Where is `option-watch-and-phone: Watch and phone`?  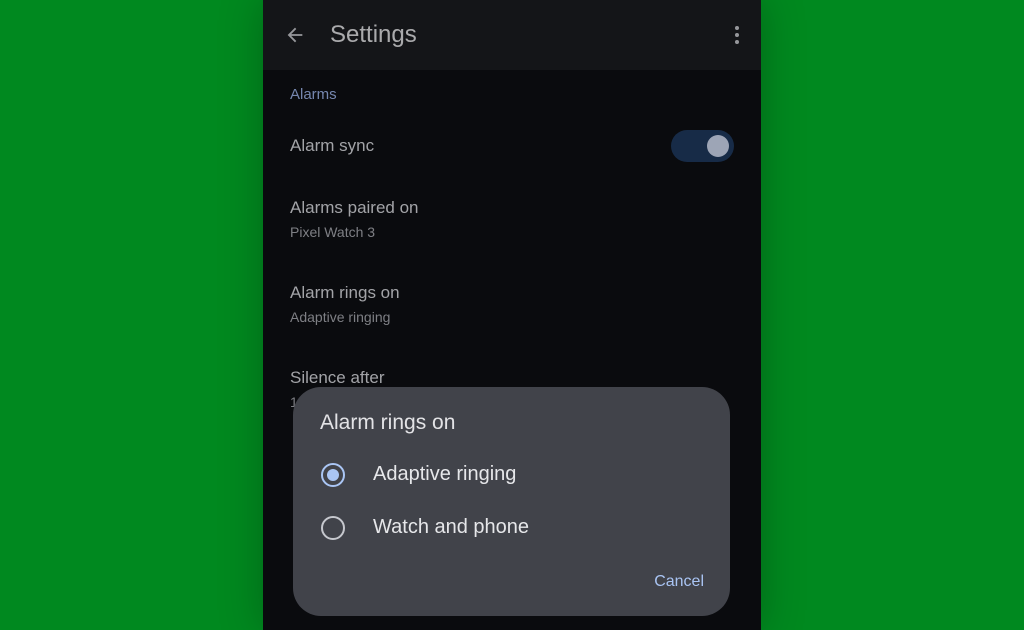 option-watch-and-phone: Watch and phone is located at coordinates (511, 528).